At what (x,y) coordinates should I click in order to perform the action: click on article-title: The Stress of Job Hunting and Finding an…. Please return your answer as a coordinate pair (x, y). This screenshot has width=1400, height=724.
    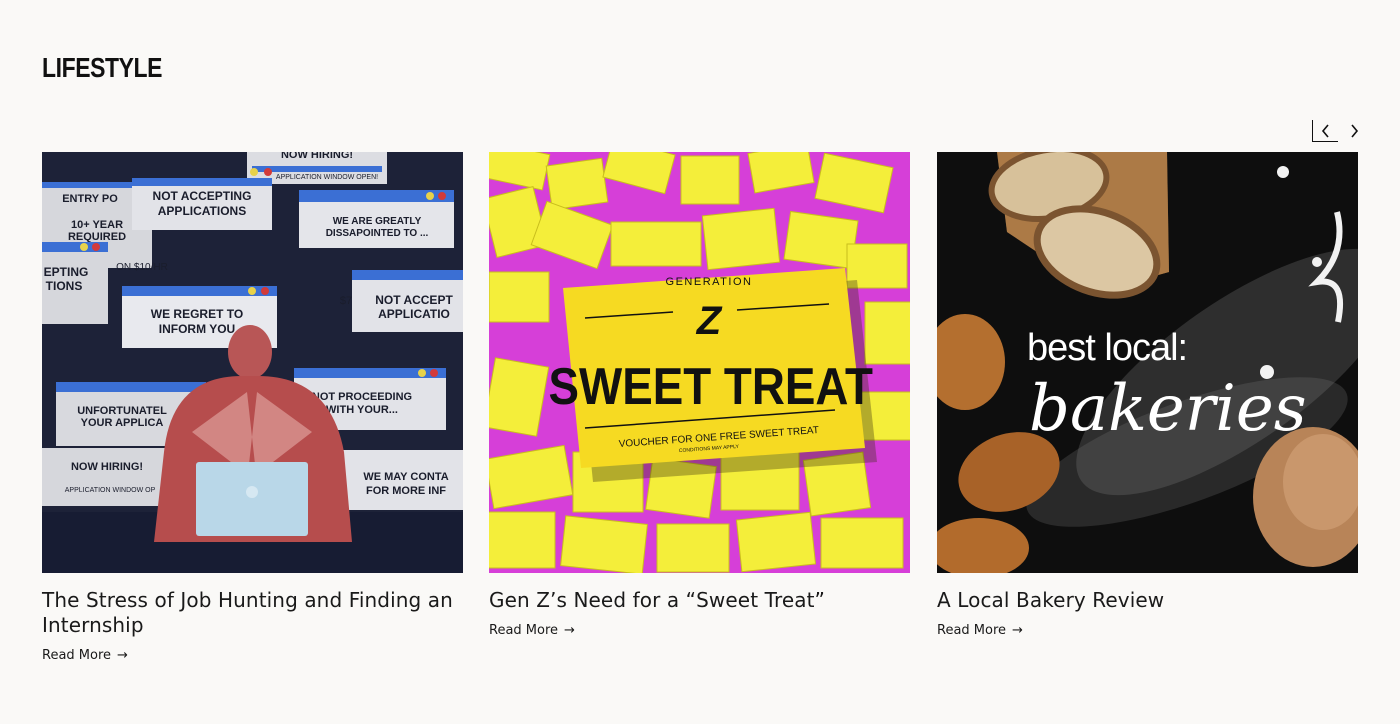
    Looking at the image, I should click on (252, 613).